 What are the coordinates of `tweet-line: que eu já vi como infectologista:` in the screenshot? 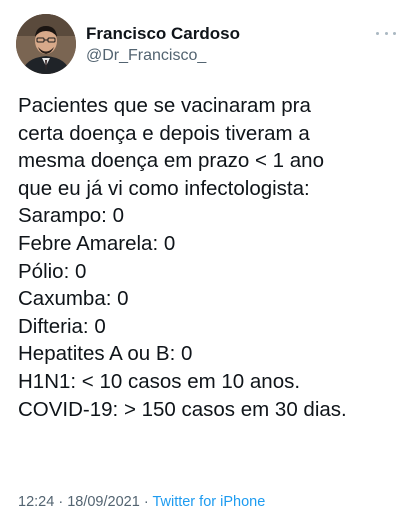 It's located at (164, 188).